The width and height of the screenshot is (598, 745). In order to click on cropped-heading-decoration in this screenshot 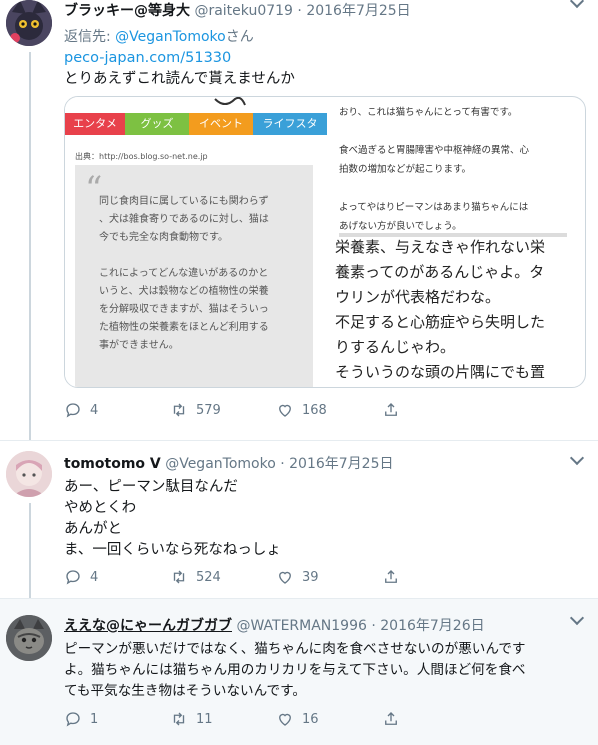, I will do `click(230, 101)`.